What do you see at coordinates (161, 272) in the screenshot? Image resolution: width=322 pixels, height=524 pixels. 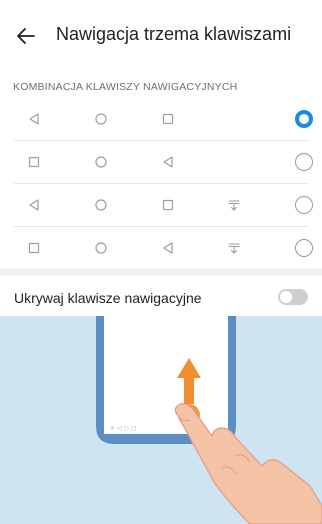 I see `section-separator` at bounding box center [161, 272].